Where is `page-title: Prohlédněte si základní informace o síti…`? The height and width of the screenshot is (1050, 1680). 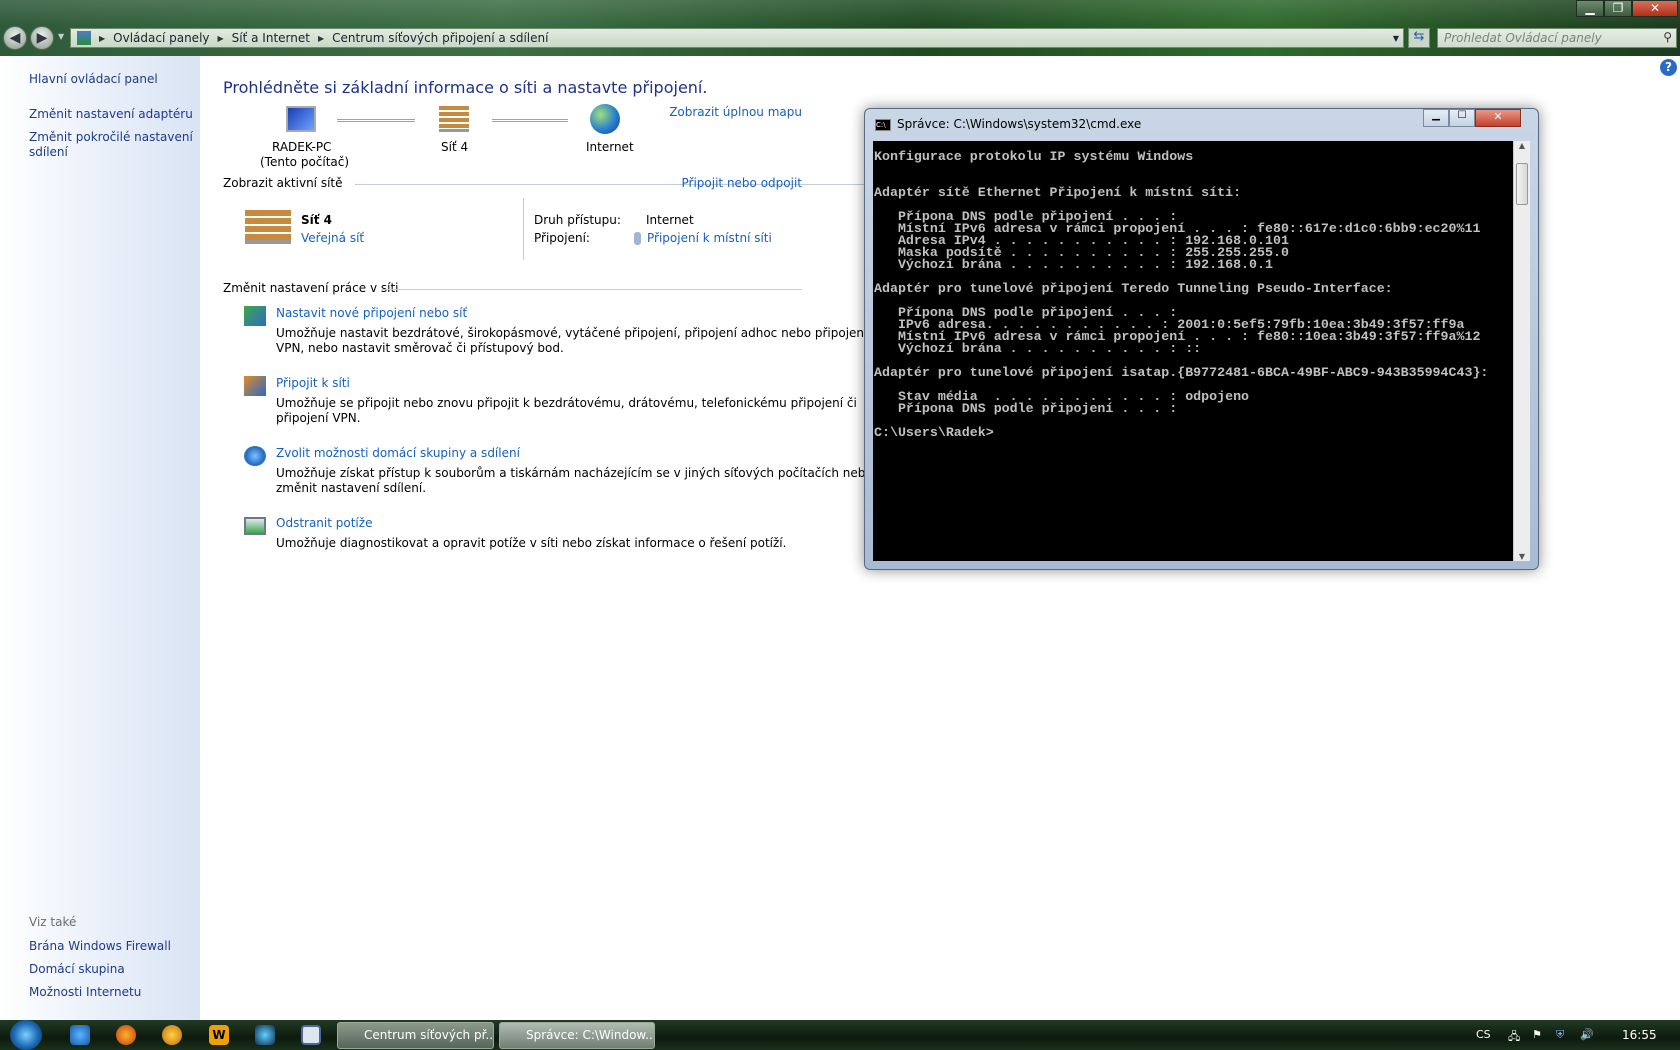
page-title: Prohlédněte si základní informace o síti… is located at coordinates (465, 87).